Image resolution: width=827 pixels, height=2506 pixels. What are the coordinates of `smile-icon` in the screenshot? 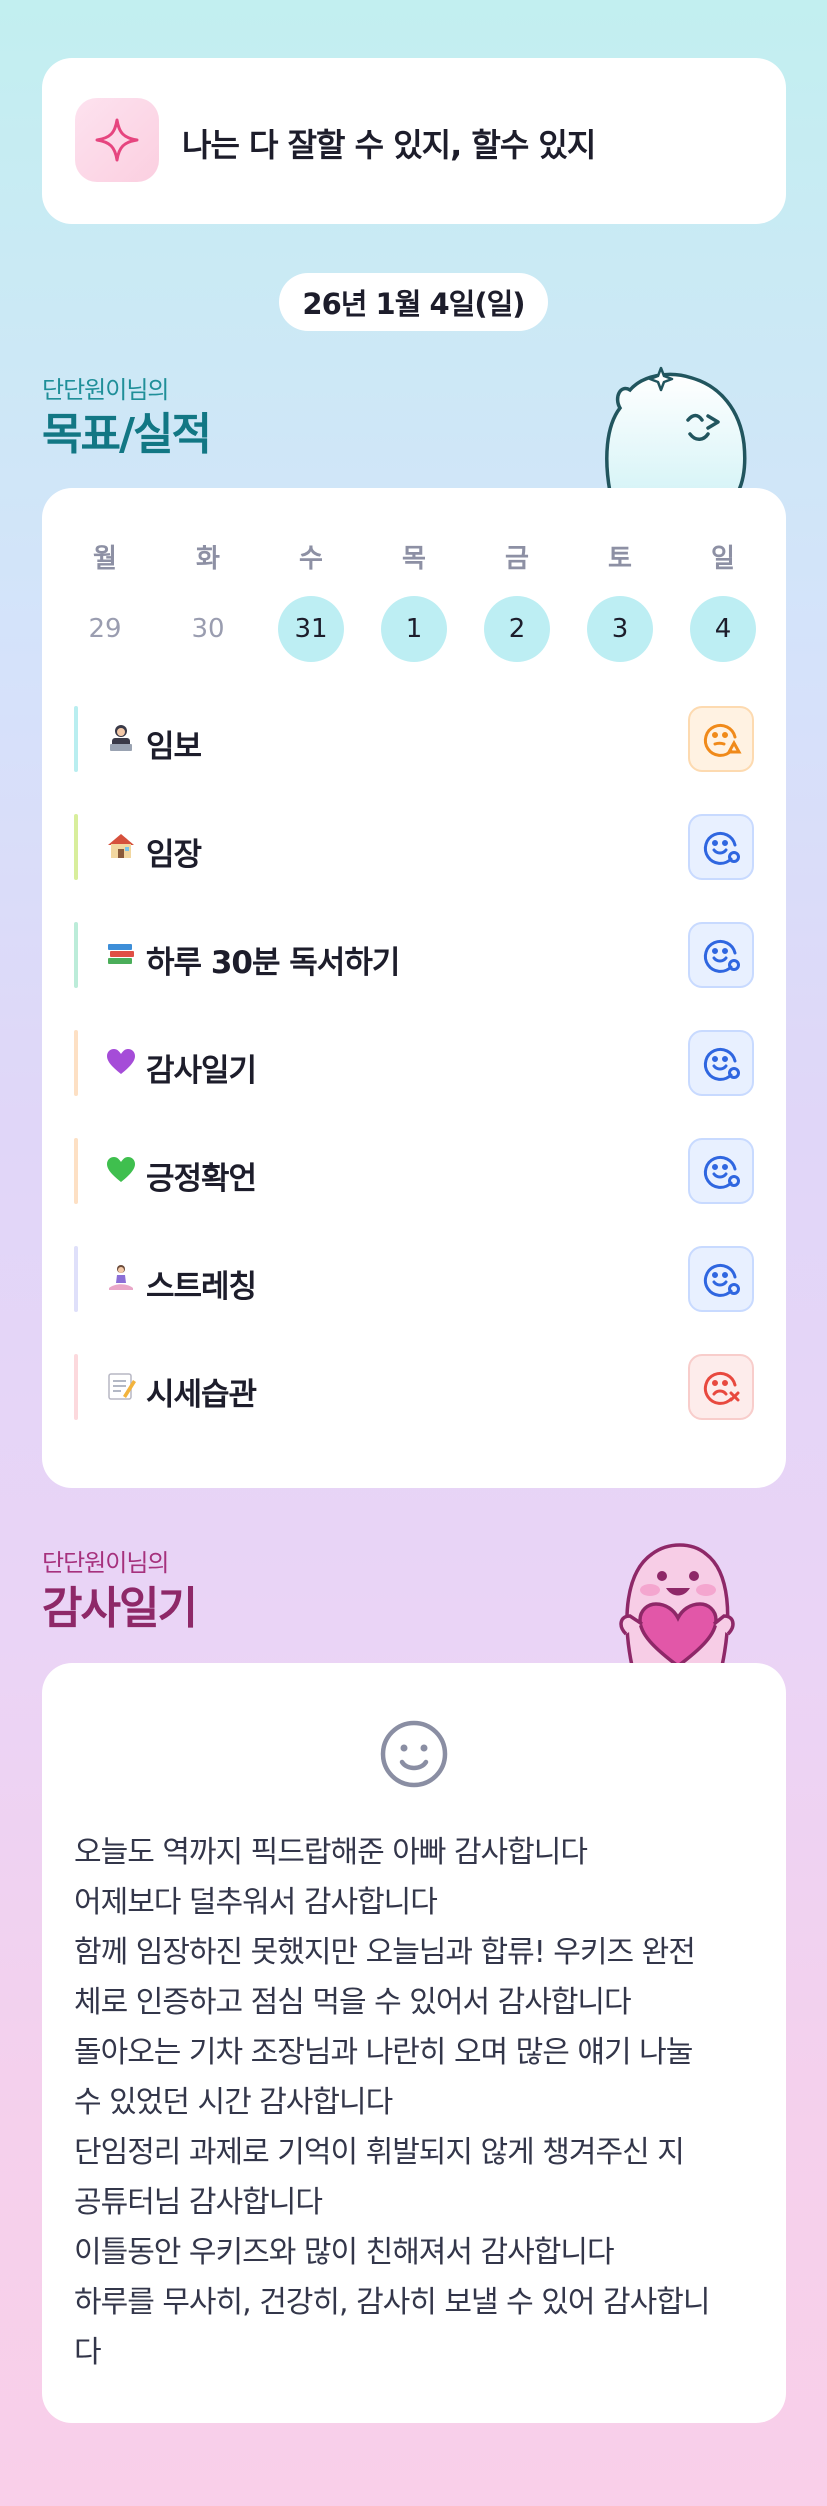 It's located at (414, 1754).